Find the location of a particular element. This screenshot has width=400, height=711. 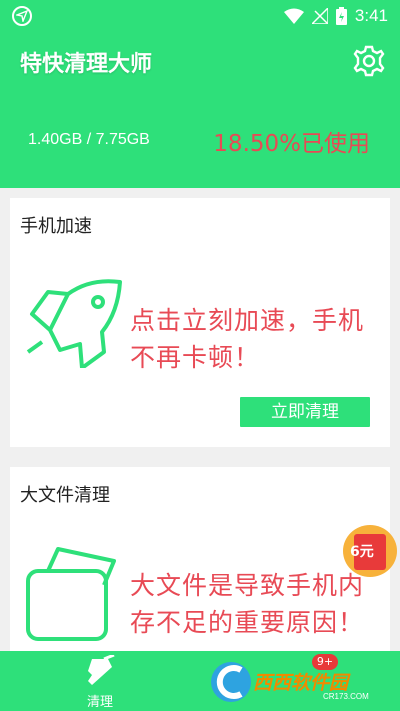

card-title: 手机加速 is located at coordinates (56, 226).